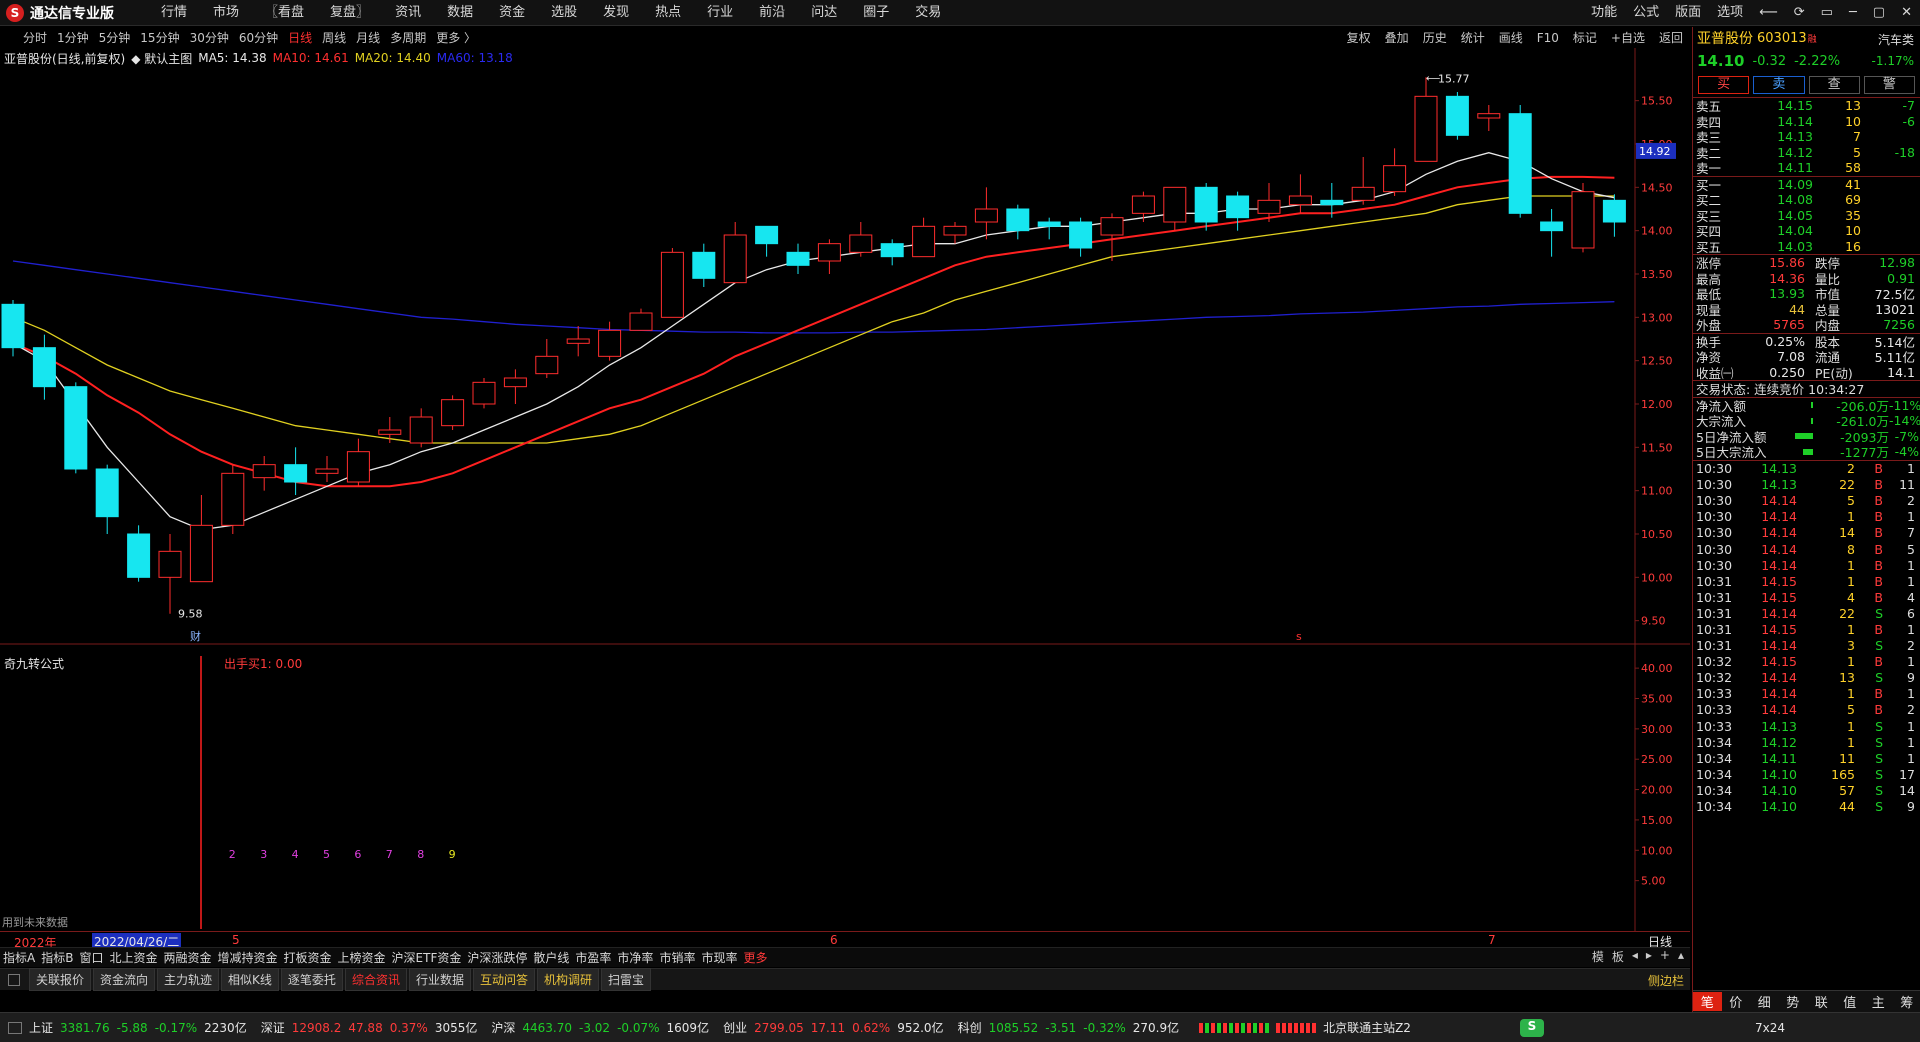 The width and height of the screenshot is (1920, 1042). Describe the element at coordinates (1878, 1001) in the screenshot. I see `quote-tab-6: 主` at that location.